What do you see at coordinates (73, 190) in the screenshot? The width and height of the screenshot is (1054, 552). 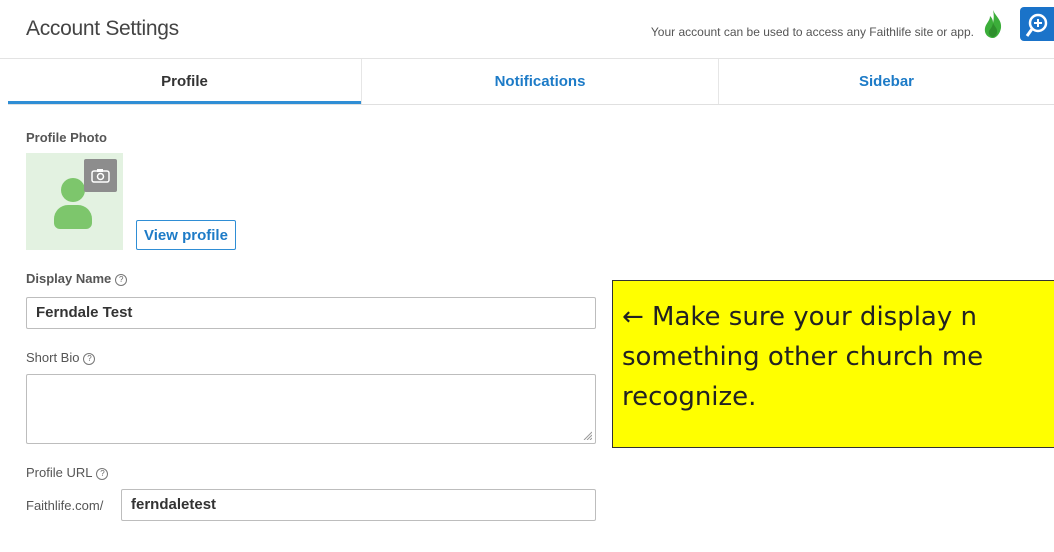 I see `avatar-icon` at bounding box center [73, 190].